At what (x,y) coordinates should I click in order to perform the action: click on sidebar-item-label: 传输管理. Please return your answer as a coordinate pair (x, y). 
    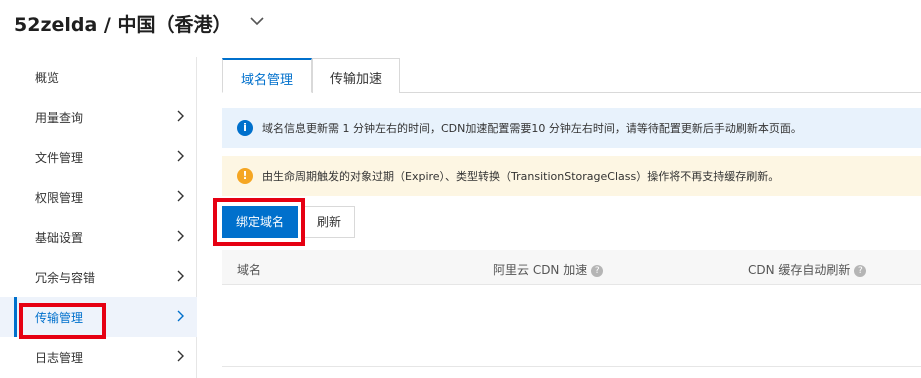
    Looking at the image, I should click on (59, 318).